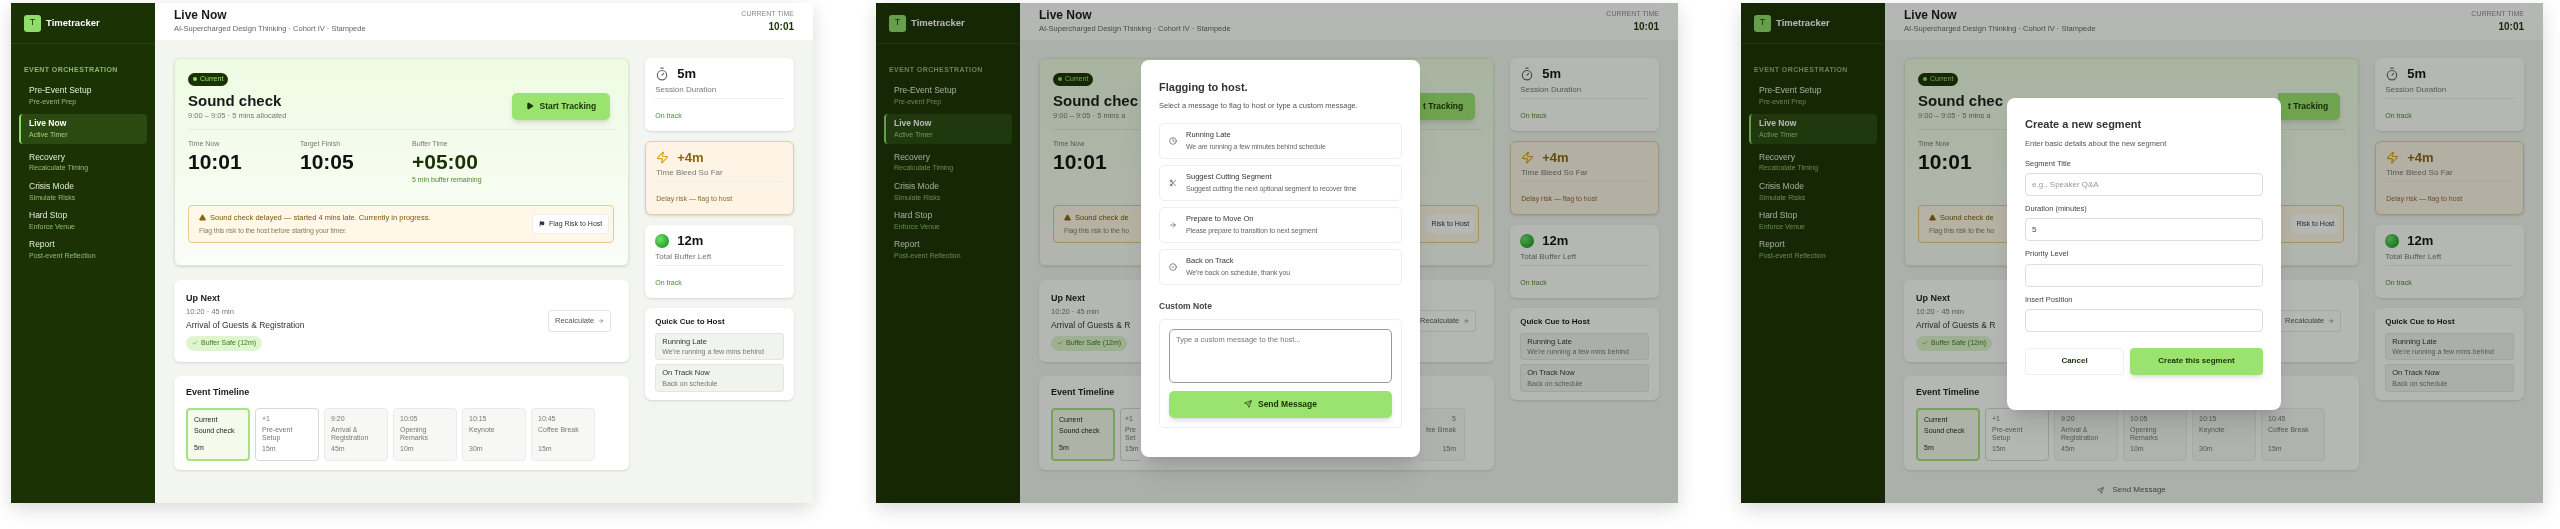 This screenshot has height=529, width=2560. What do you see at coordinates (2144, 184) in the screenshot?
I see `input-field: e.g., Speaker Q&A` at bounding box center [2144, 184].